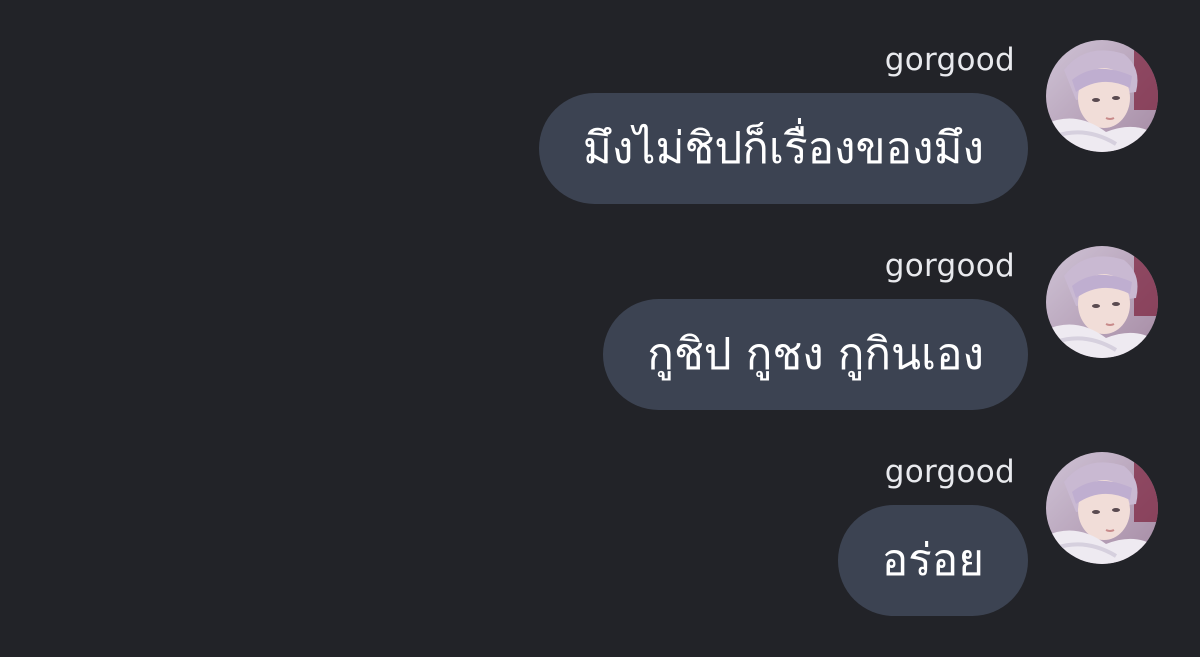 The image size is (1200, 657). What do you see at coordinates (783, 148) in the screenshot?
I see `message-bubble: มึงไม่ชิปก็เรื่องของมึง` at bounding box center [783, 148].